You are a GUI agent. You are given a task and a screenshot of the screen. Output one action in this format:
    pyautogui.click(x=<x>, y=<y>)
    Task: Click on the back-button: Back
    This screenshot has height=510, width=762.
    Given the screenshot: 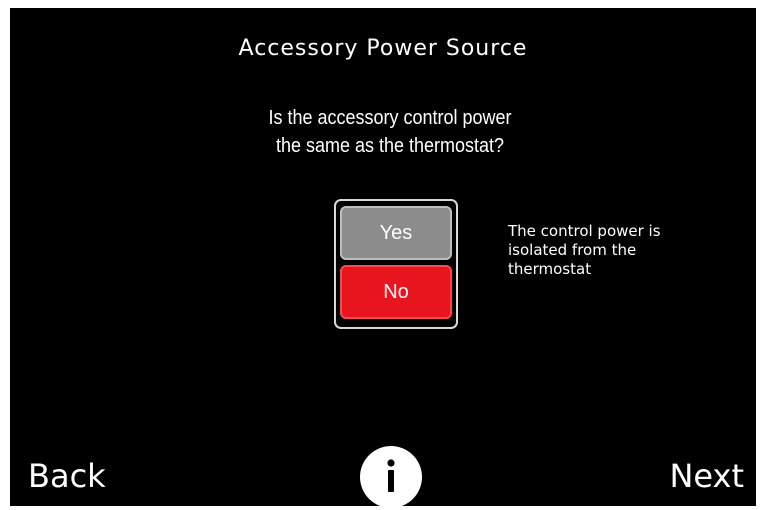 What is the action you would take?
    pyautogui.click(x=67, y=476)
    